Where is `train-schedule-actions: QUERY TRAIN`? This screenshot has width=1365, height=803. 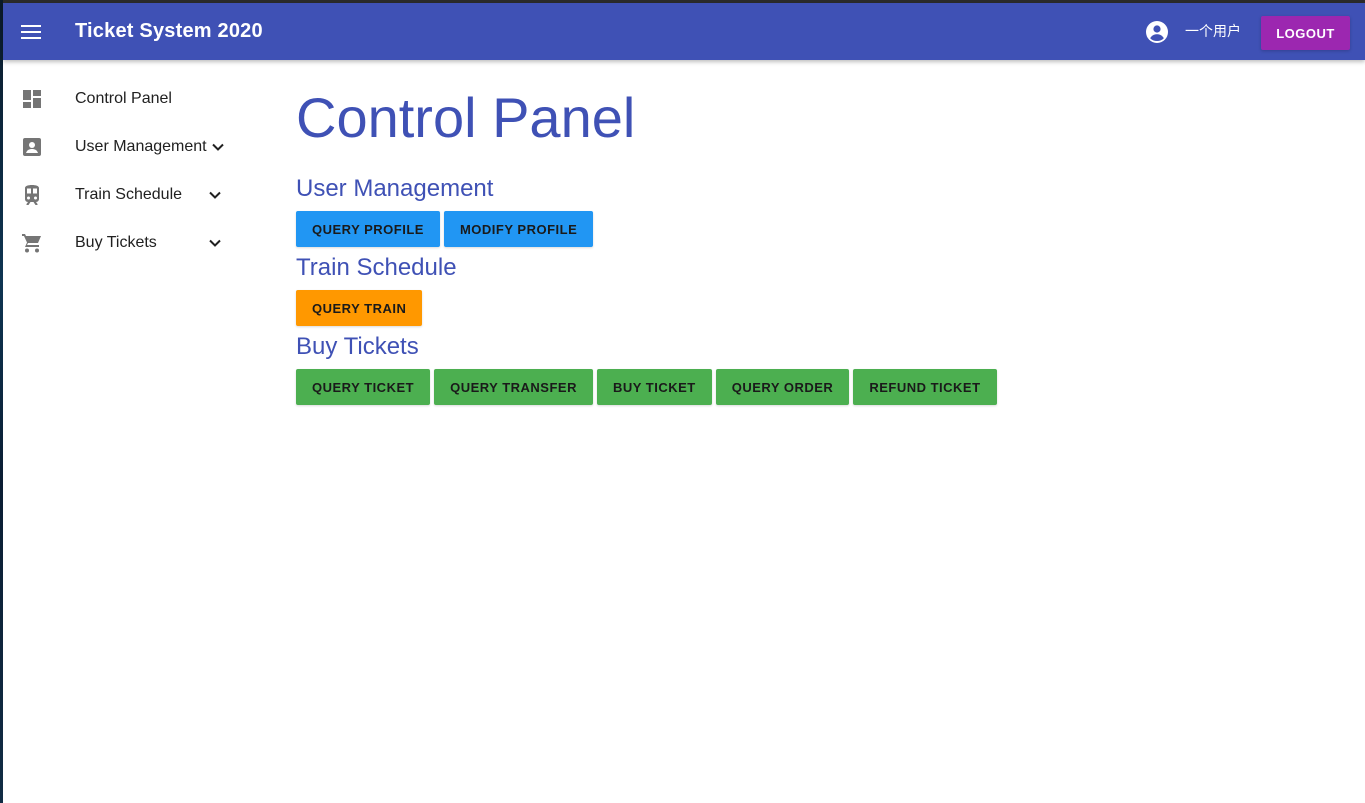 train-schedule-actions: QUERY TRAIN is located at coordinates (359, 308).